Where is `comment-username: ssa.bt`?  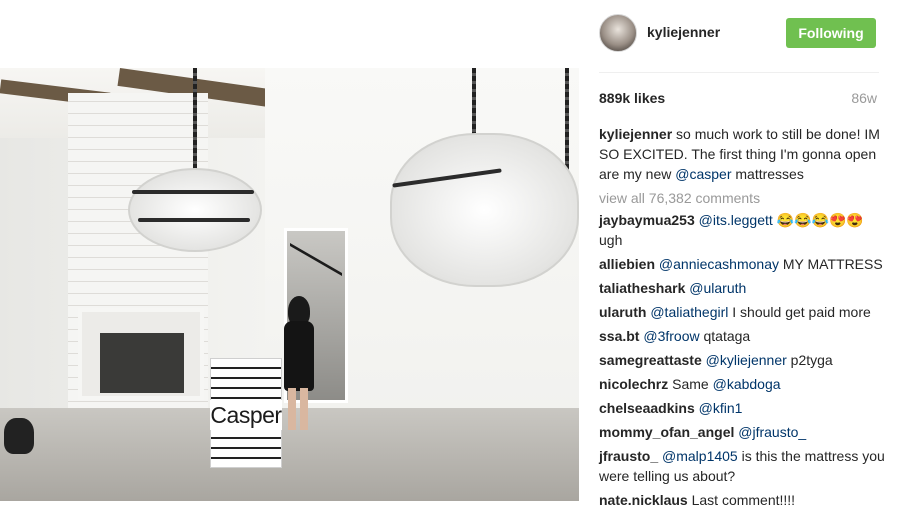
comment-username: ssa.bt is located at coordinates (619, 336).